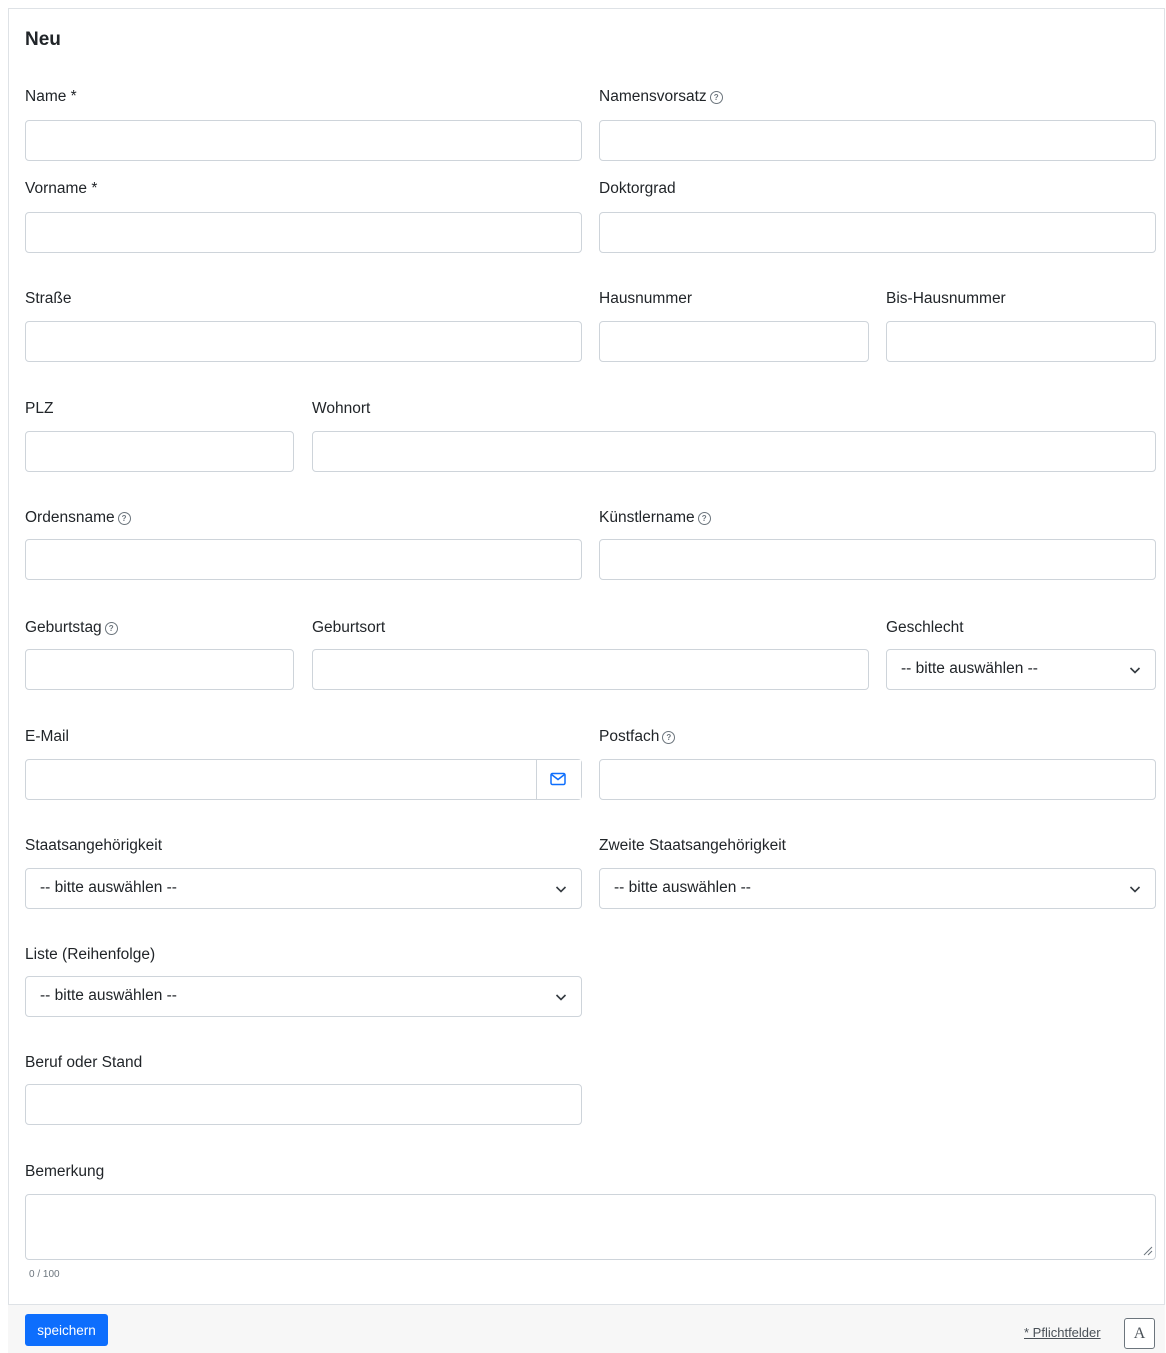 This screenshot has width=1166, height=1353. What do you see at coordinates (303, 140) in the screenshot?
I see `name-input` at bounding box center [303, 140].